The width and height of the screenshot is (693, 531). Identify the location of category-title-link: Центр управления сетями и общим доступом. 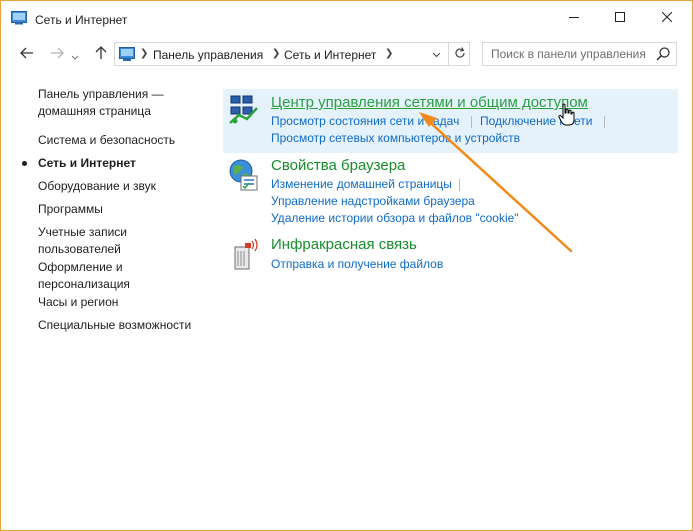
(429, 102).